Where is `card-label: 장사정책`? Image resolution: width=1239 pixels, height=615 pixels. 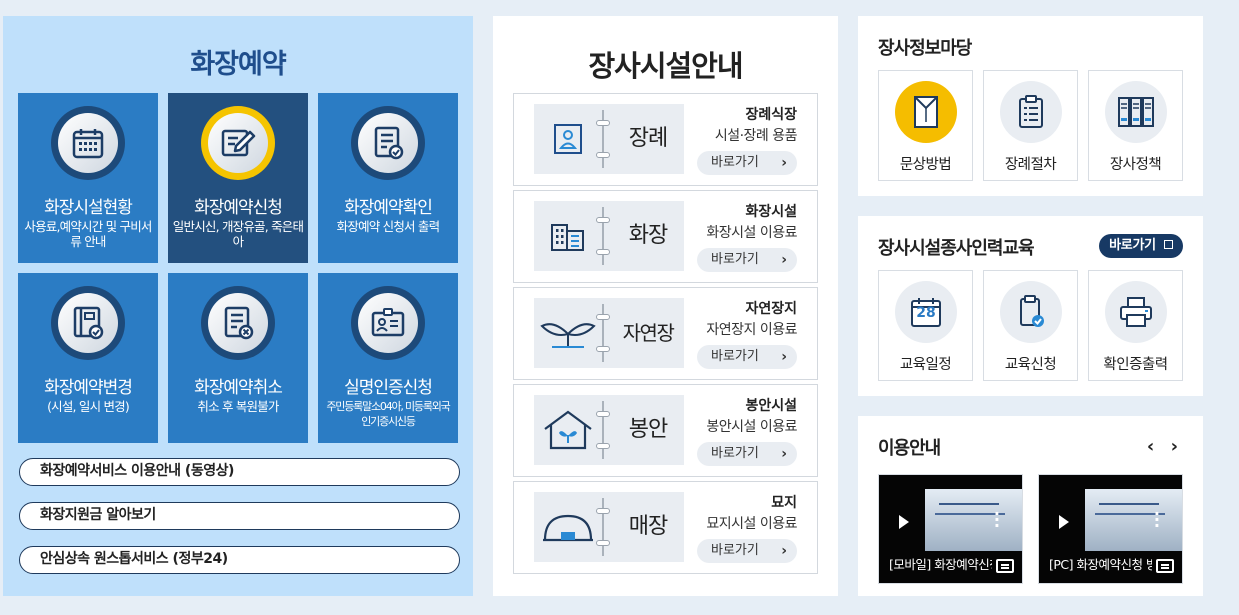 card-label: 장사정책 is located at coordinates (1135, 165).